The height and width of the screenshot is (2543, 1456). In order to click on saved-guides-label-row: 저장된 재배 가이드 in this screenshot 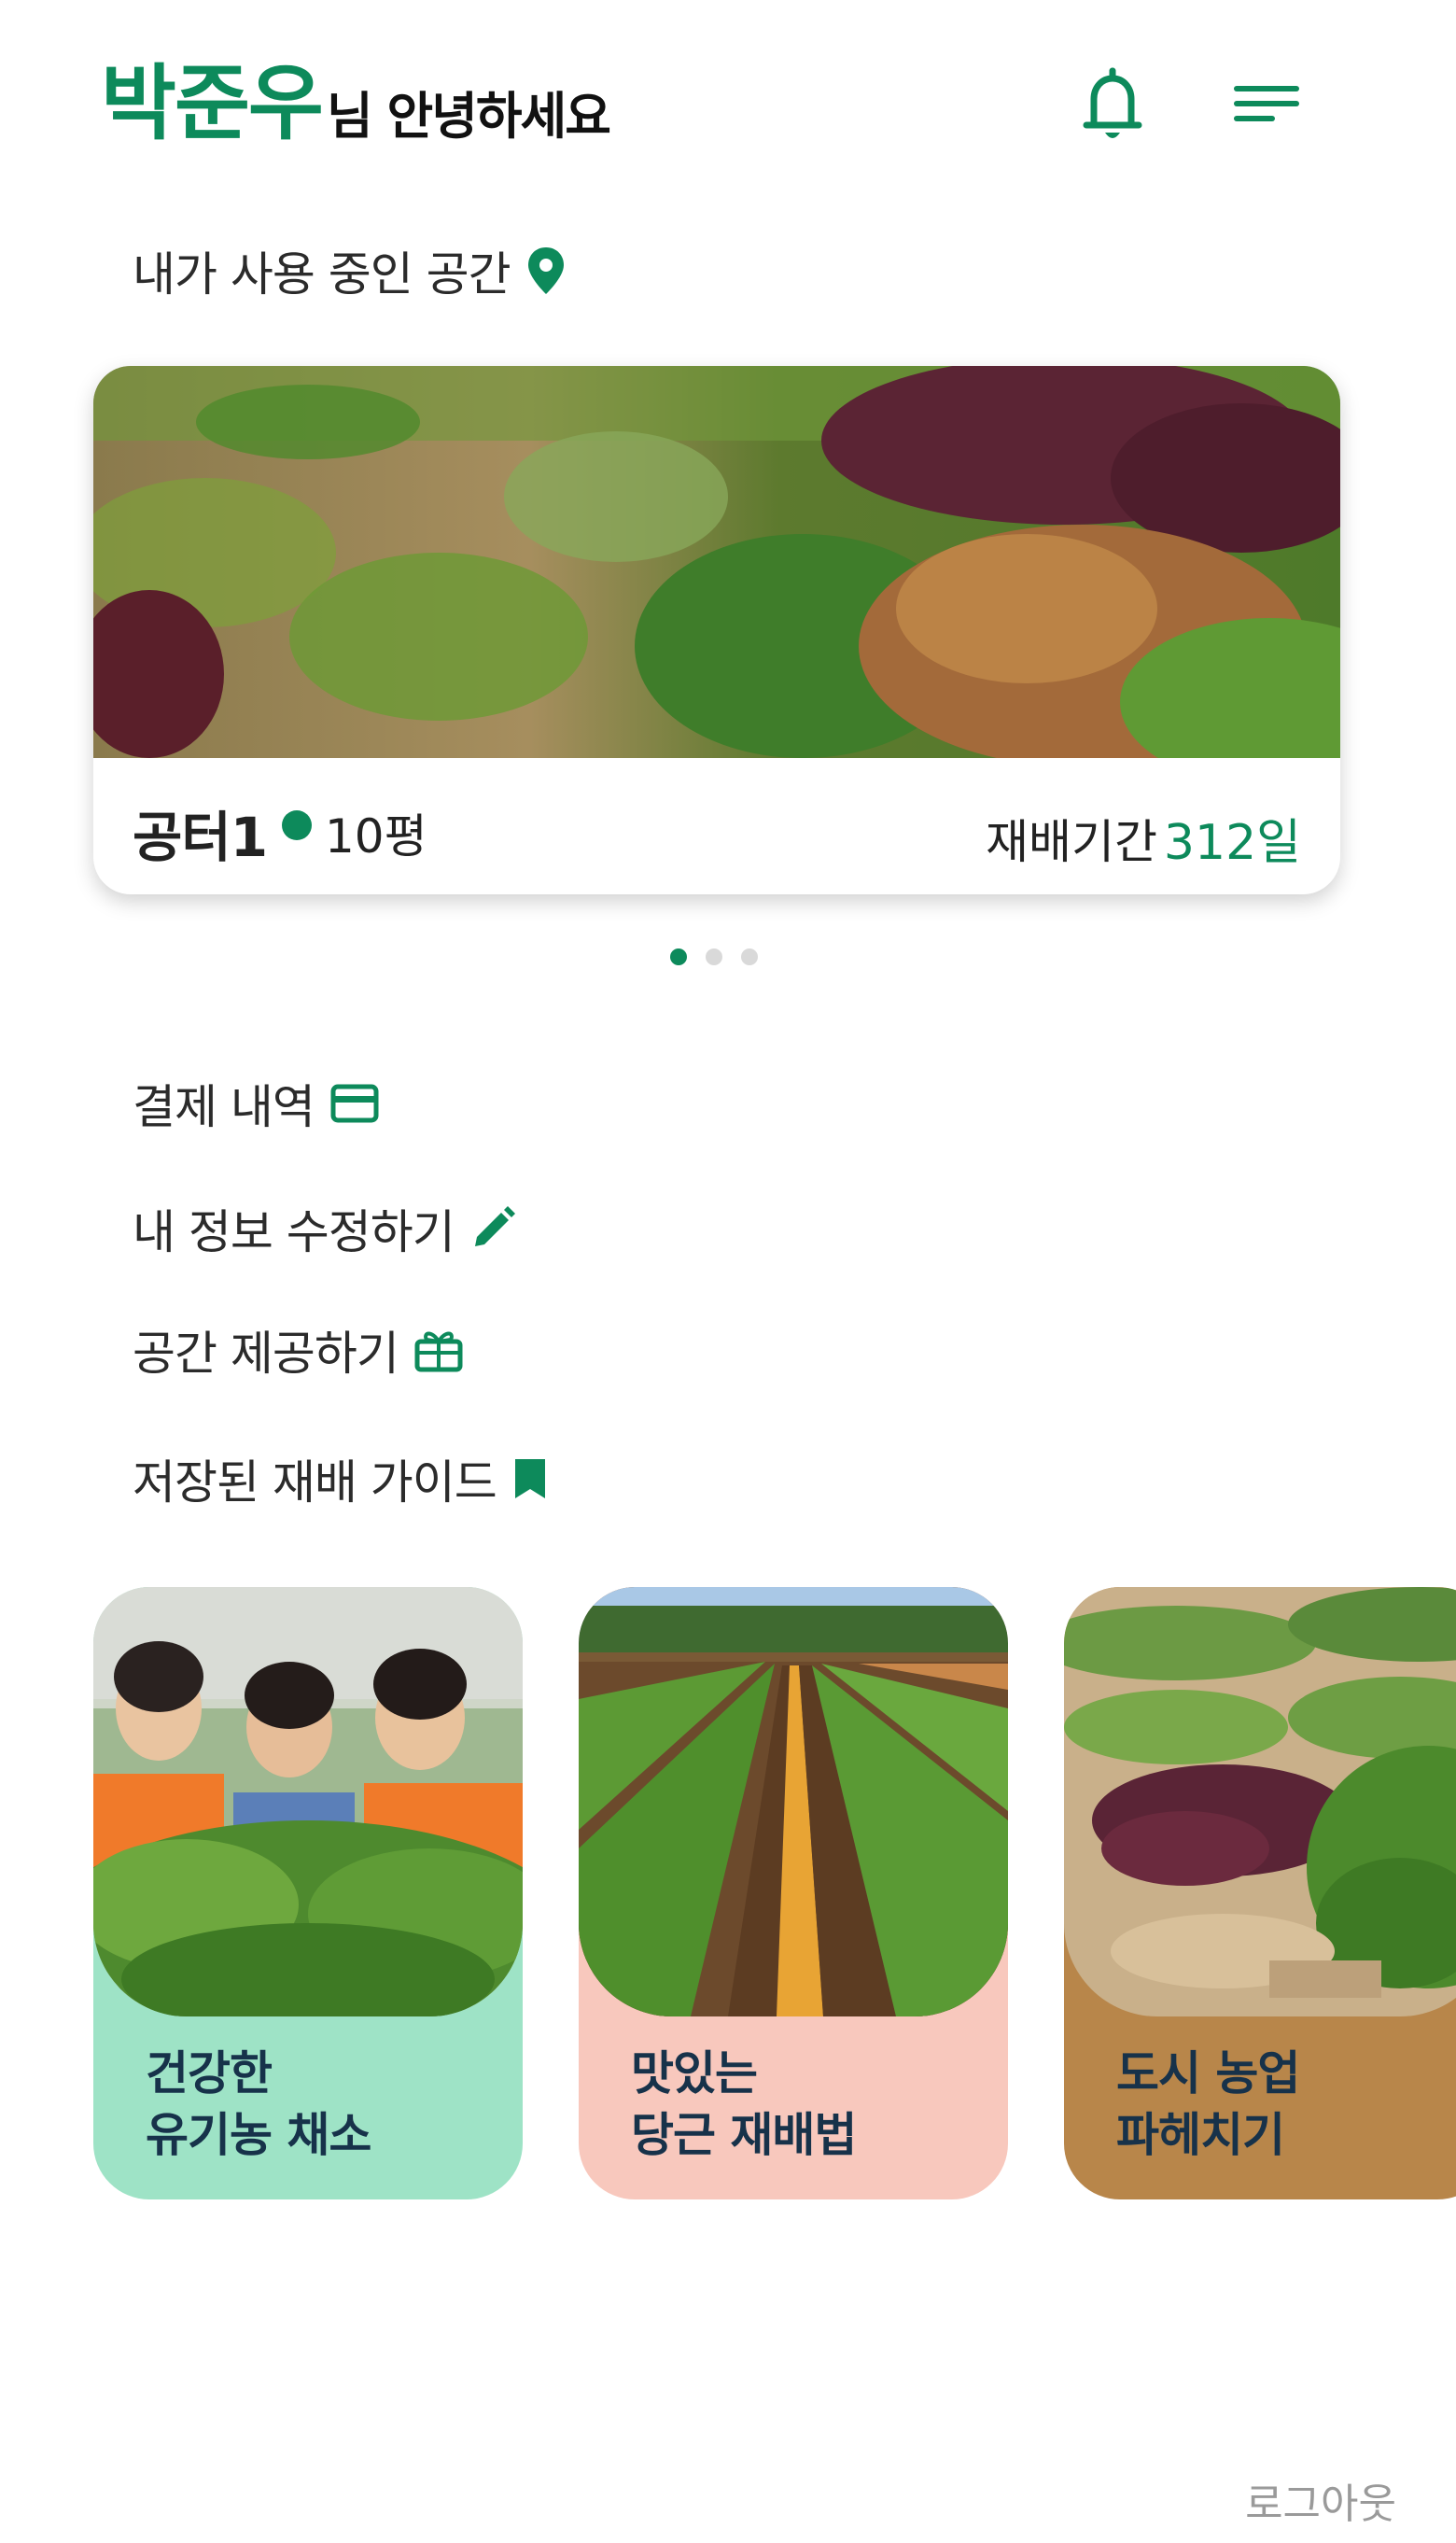, I will do `click(341, 1478)`.